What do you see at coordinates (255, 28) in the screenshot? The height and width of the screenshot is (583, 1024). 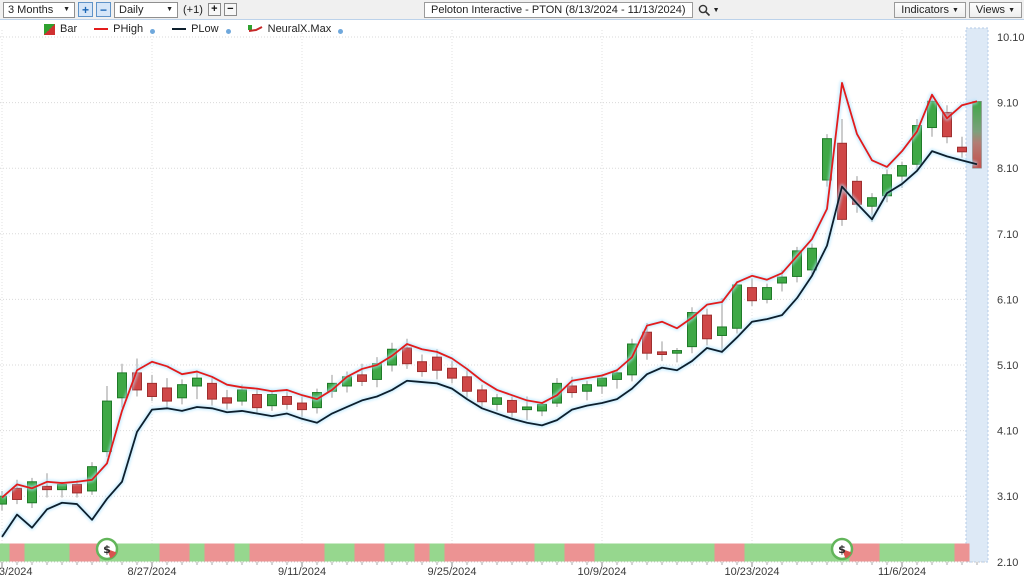 I see `neuralx-max-icon` at bounding box center [255, 28].